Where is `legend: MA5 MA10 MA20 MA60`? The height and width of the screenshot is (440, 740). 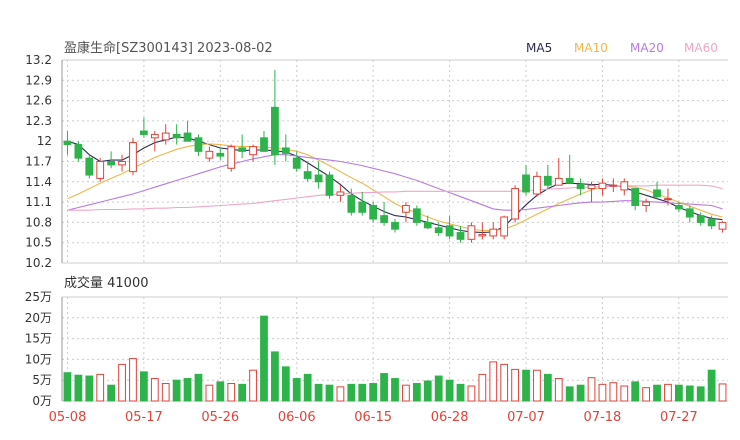 legend: MA5 MA10 MA20 MA60 is located at coordinates (622, 48).